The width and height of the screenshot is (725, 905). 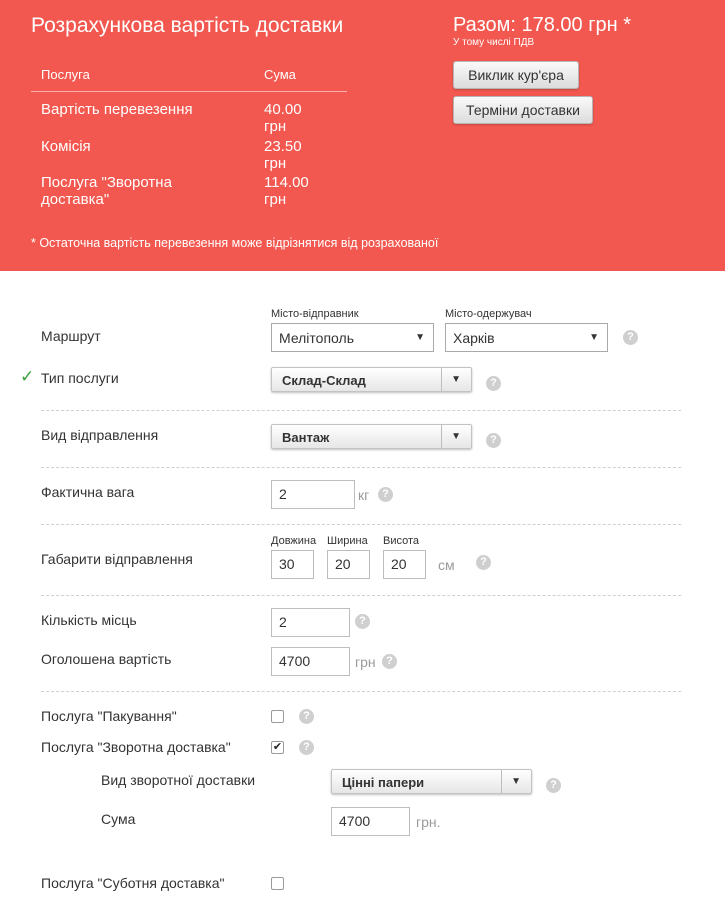 What do you see at coordinates (80, 378) in the screenshot?
I see `service-type-label: Тип послуги` at bounding box center [80, 378].